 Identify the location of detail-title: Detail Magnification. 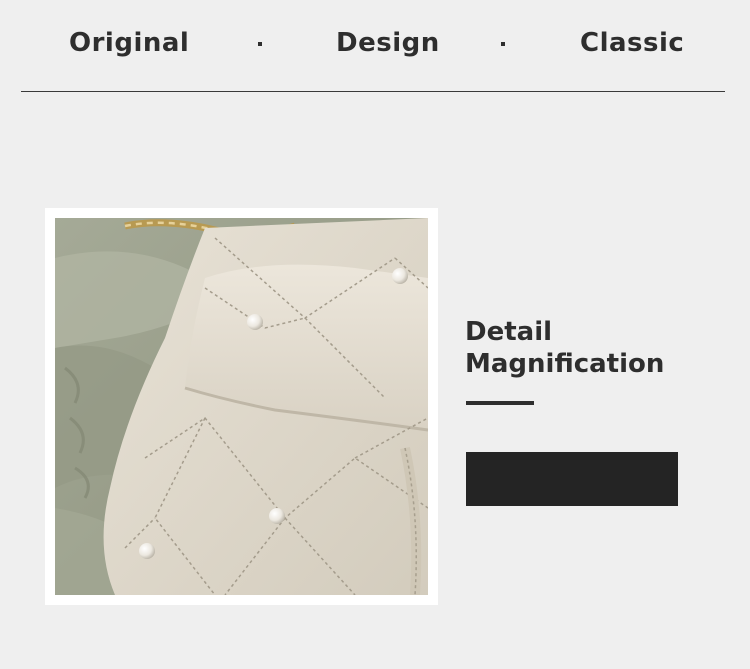
(564, 348).